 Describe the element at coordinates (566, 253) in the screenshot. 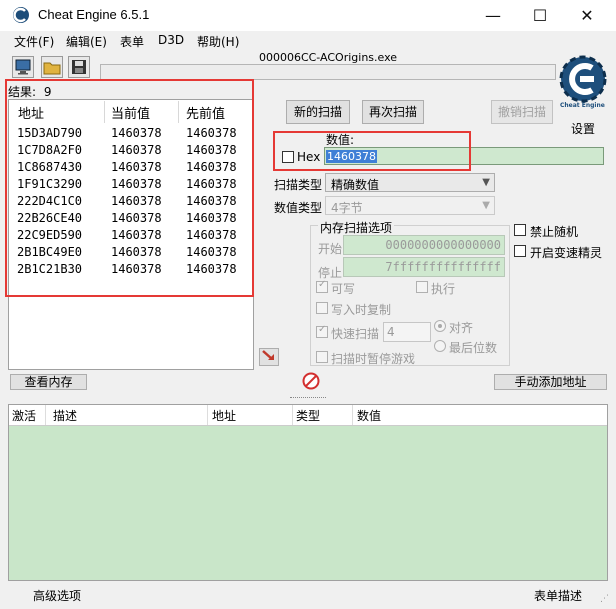

I see `speedhack-label: 开启变速精灵` at that location.